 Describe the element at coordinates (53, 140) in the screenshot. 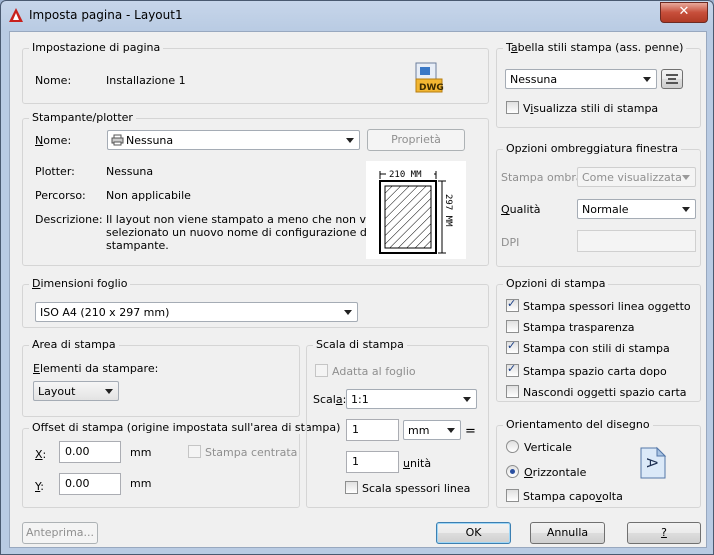

I see `printer-name-label: Nome:` at that location.